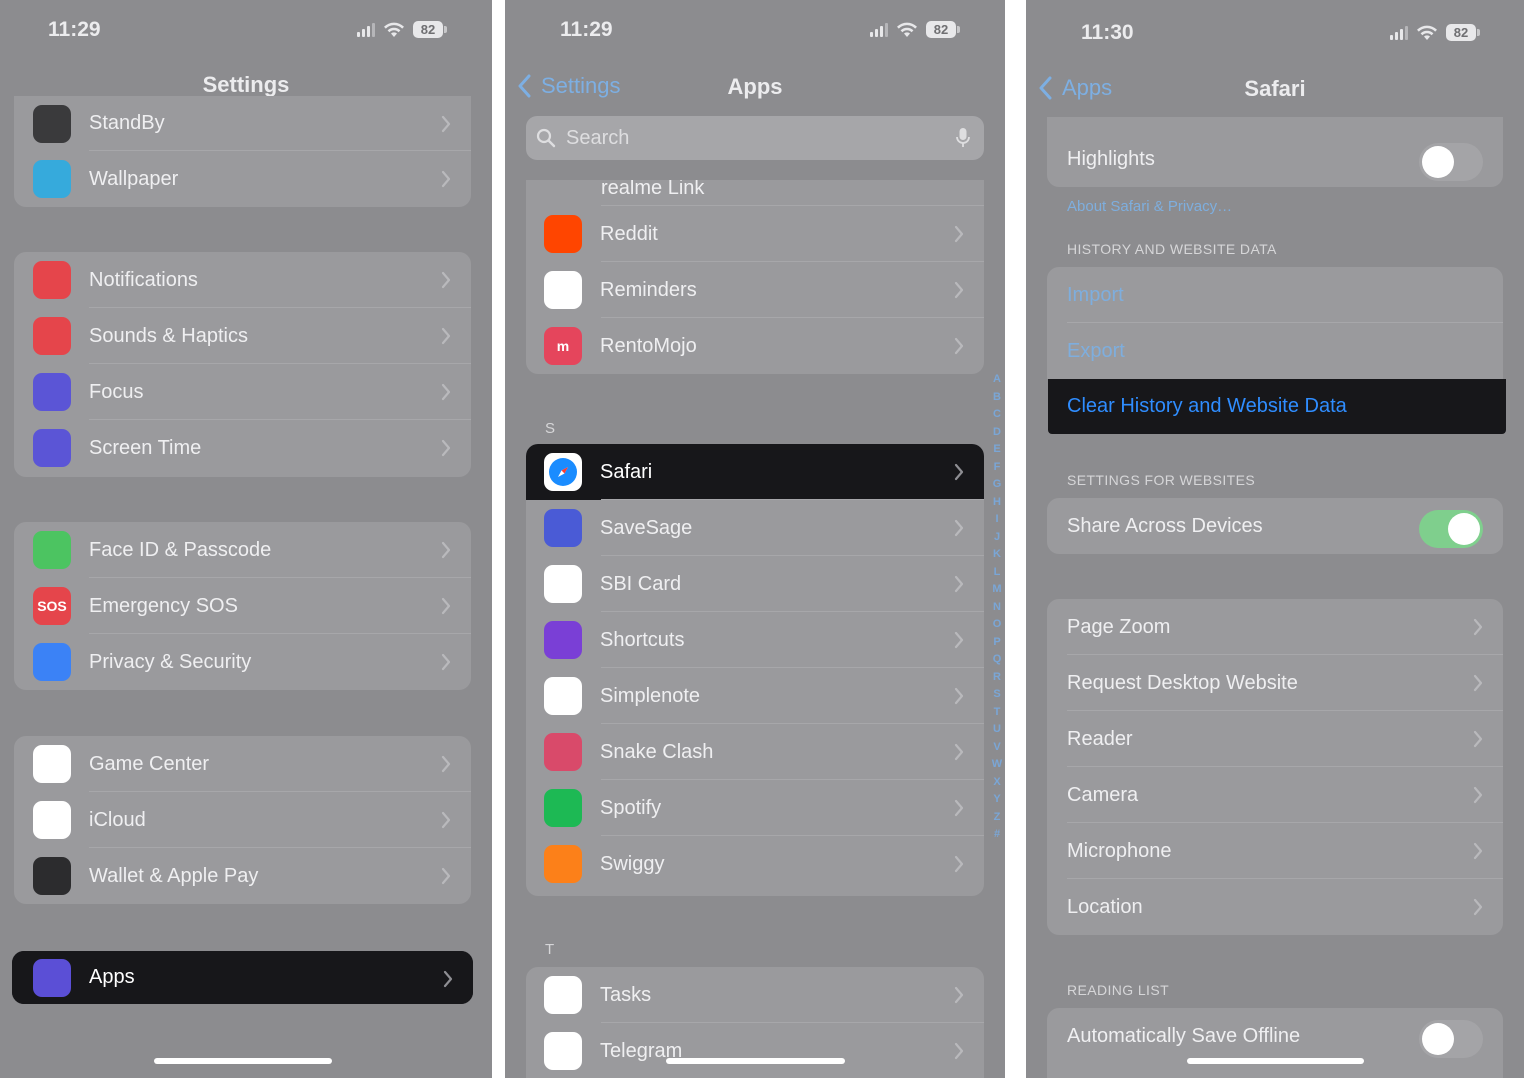 Image resolution: width=1524 pixels, height=1078 pixels. What do you see at coordinates (996, 520) in the screenshot?
I see `index-letter: I` at bounding box center [996, 520].